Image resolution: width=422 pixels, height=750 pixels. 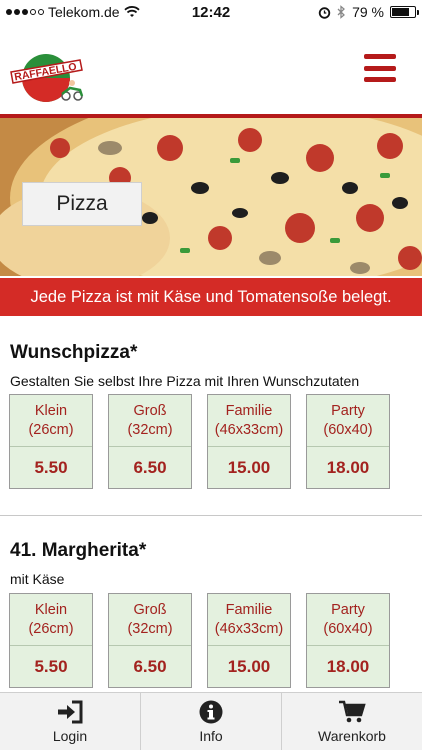 What do you see at coordinates (37, 579) in the screenshot?
I see `product-description: mit Käse` at bounding box center [37, 579].